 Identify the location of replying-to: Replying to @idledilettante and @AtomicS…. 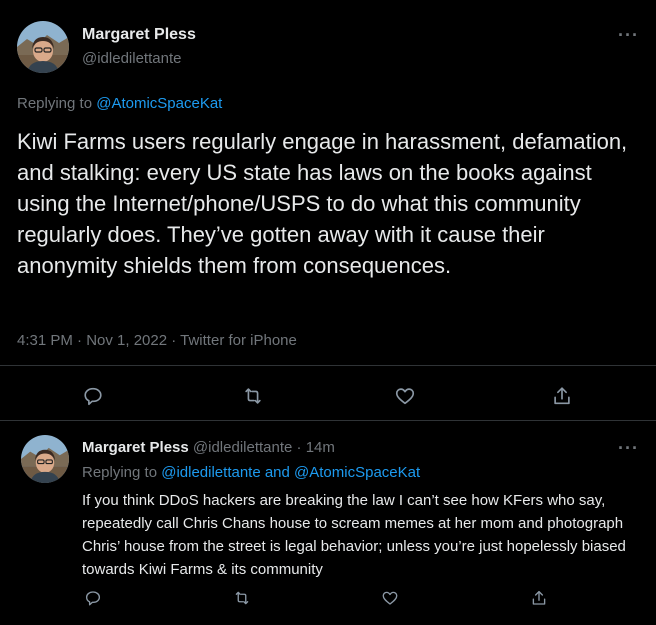
(251, 472).